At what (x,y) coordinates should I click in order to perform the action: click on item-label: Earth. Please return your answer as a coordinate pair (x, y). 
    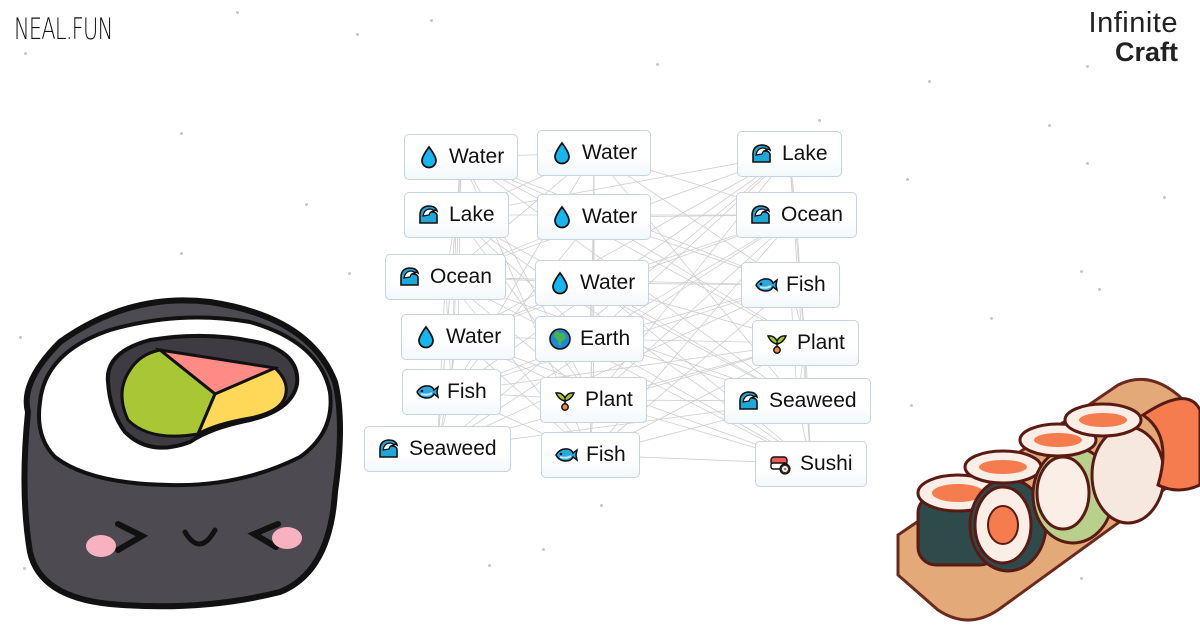
    Looking at the image, I should click on (605, 338).